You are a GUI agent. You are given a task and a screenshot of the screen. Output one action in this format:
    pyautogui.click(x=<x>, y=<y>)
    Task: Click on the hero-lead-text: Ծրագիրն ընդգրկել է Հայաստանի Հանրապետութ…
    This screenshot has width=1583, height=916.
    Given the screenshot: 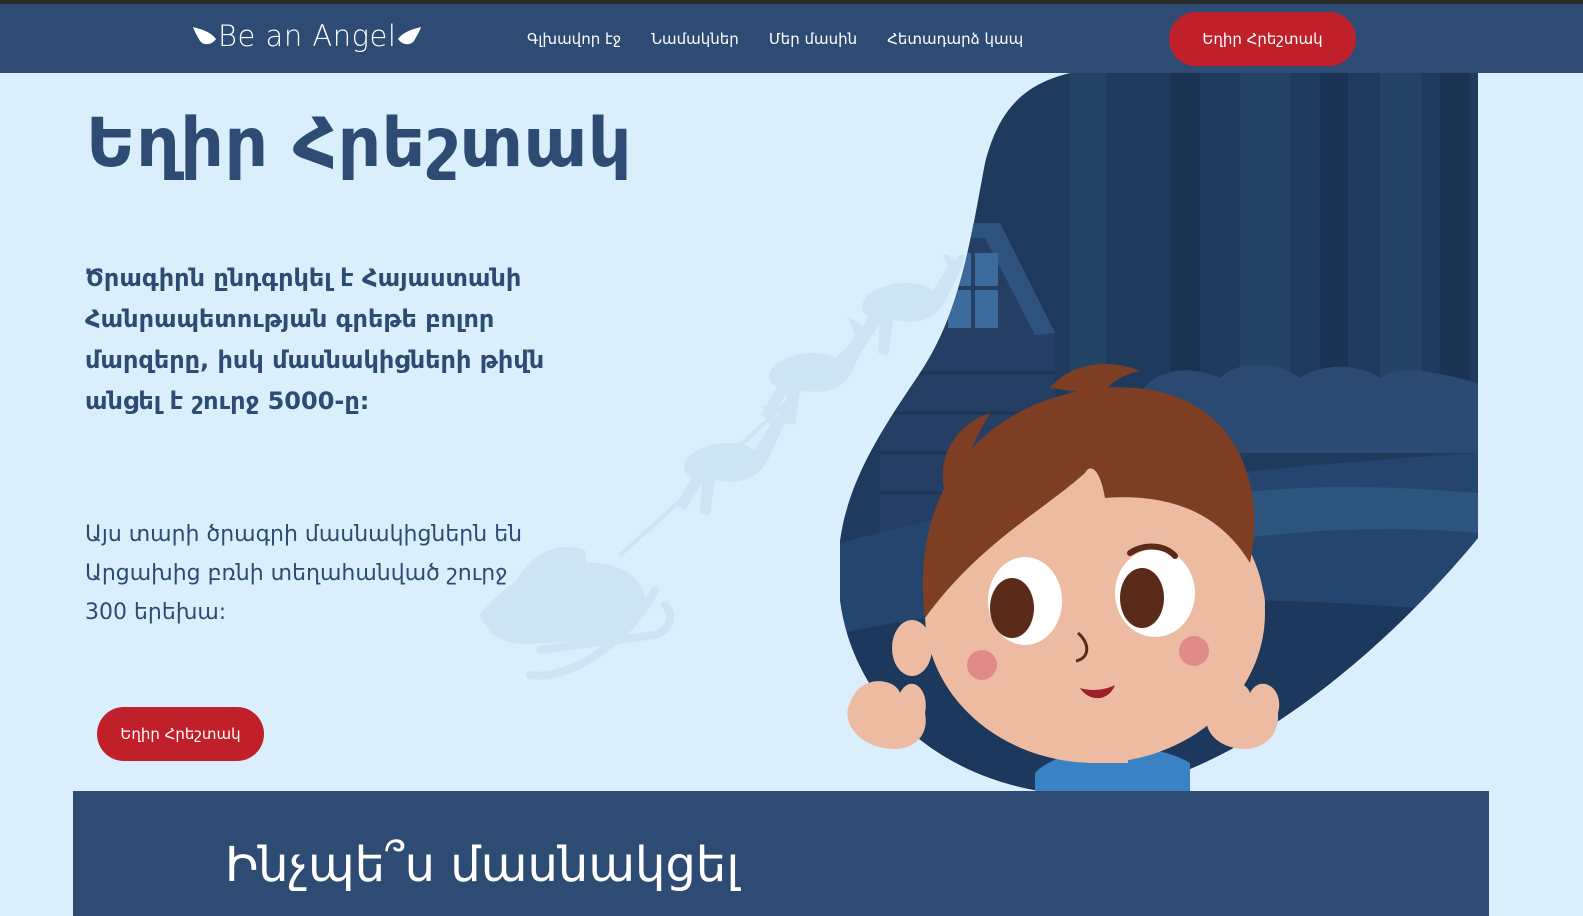 What is the action you would take?
    pyautogui.click(x=315, y=339)
    